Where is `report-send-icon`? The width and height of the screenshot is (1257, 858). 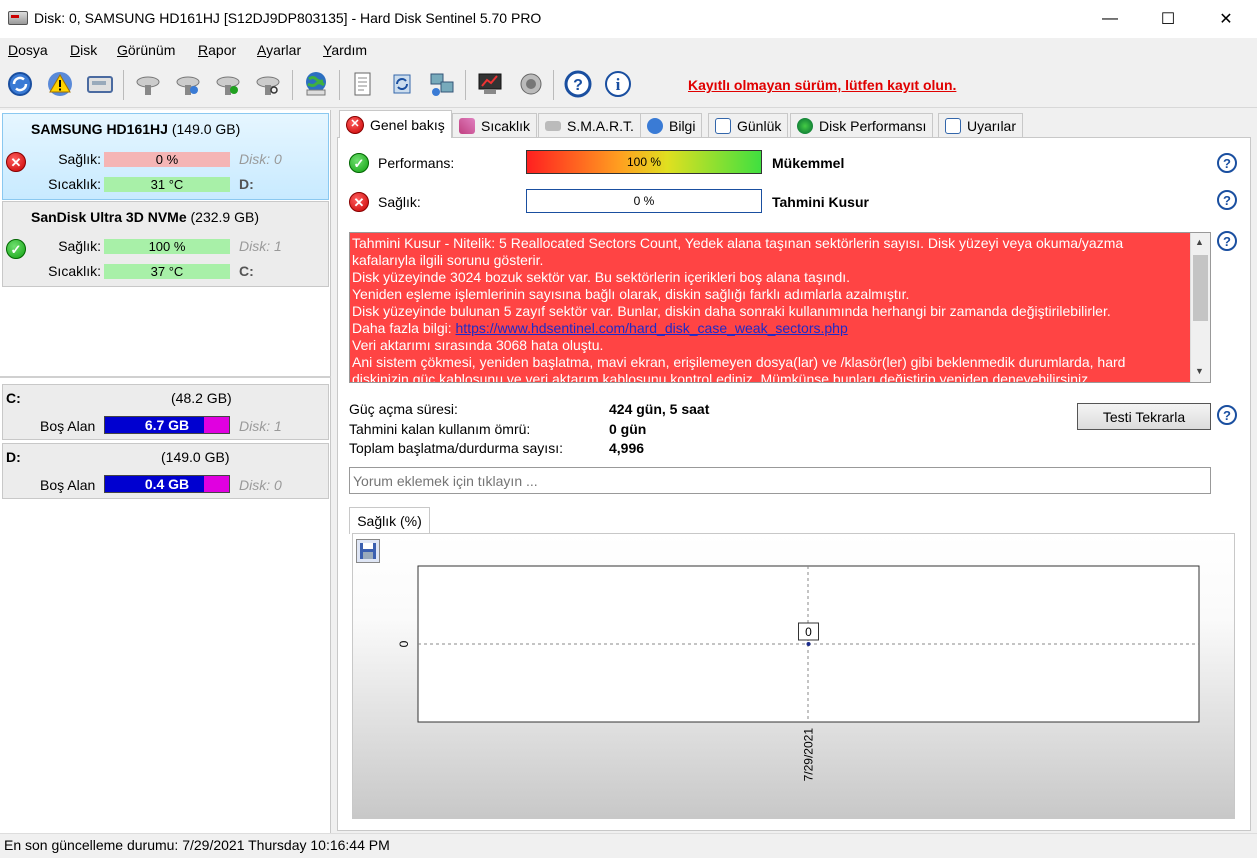
report-send-icon is located at coordinates (402, 84).